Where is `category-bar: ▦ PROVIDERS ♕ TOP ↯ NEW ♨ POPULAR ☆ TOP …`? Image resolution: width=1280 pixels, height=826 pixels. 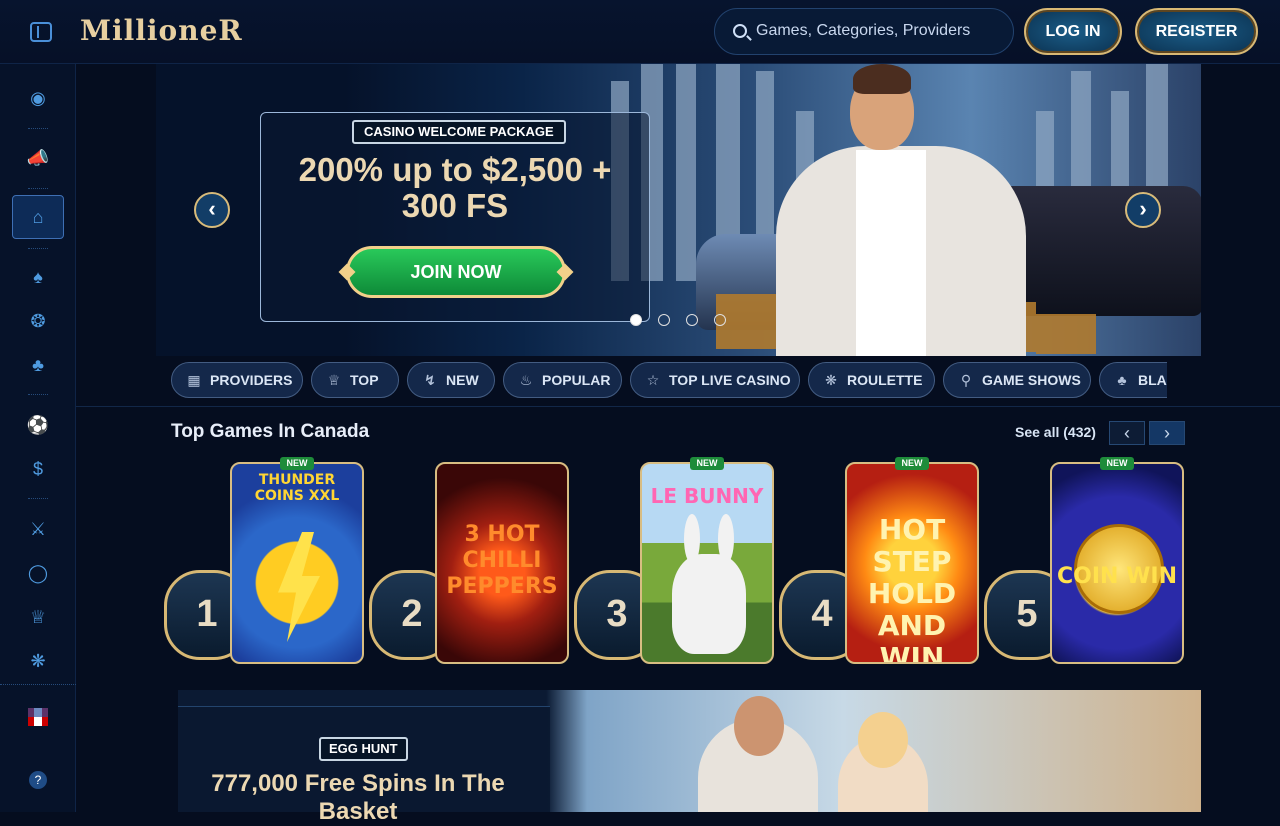
category-bar: ▦ PROVIDERS ♕ TOP ↯ NEW ♨ POPULAR ☆ TOP … is located at coordinates (669, 381).